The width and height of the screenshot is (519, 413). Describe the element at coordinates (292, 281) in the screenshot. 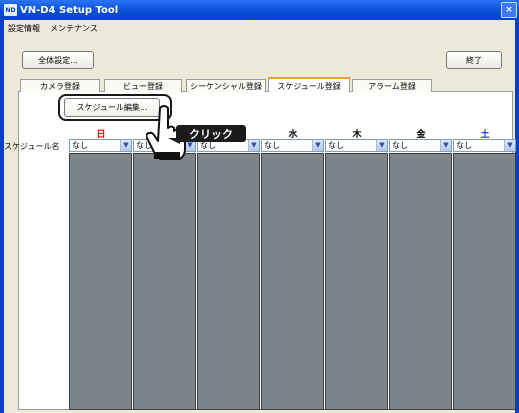

I see `schedule-column-wed` at that location.